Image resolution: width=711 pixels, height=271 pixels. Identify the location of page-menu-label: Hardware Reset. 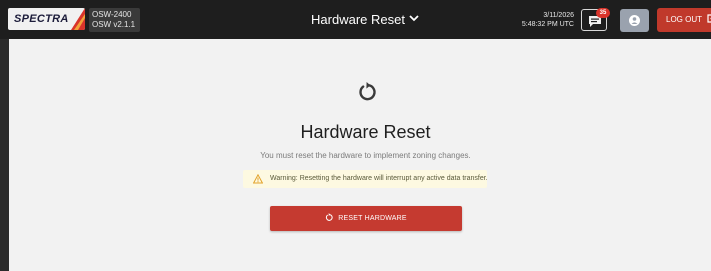
(358, 19).